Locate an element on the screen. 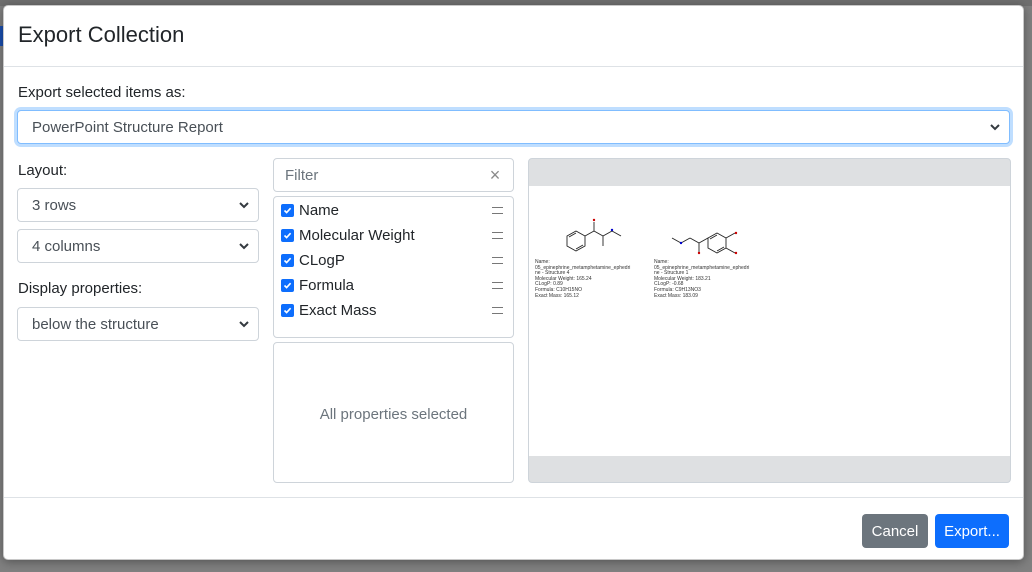 The image size is (1032, 572). property-label: CLogP is located at coordinates (322, 260).